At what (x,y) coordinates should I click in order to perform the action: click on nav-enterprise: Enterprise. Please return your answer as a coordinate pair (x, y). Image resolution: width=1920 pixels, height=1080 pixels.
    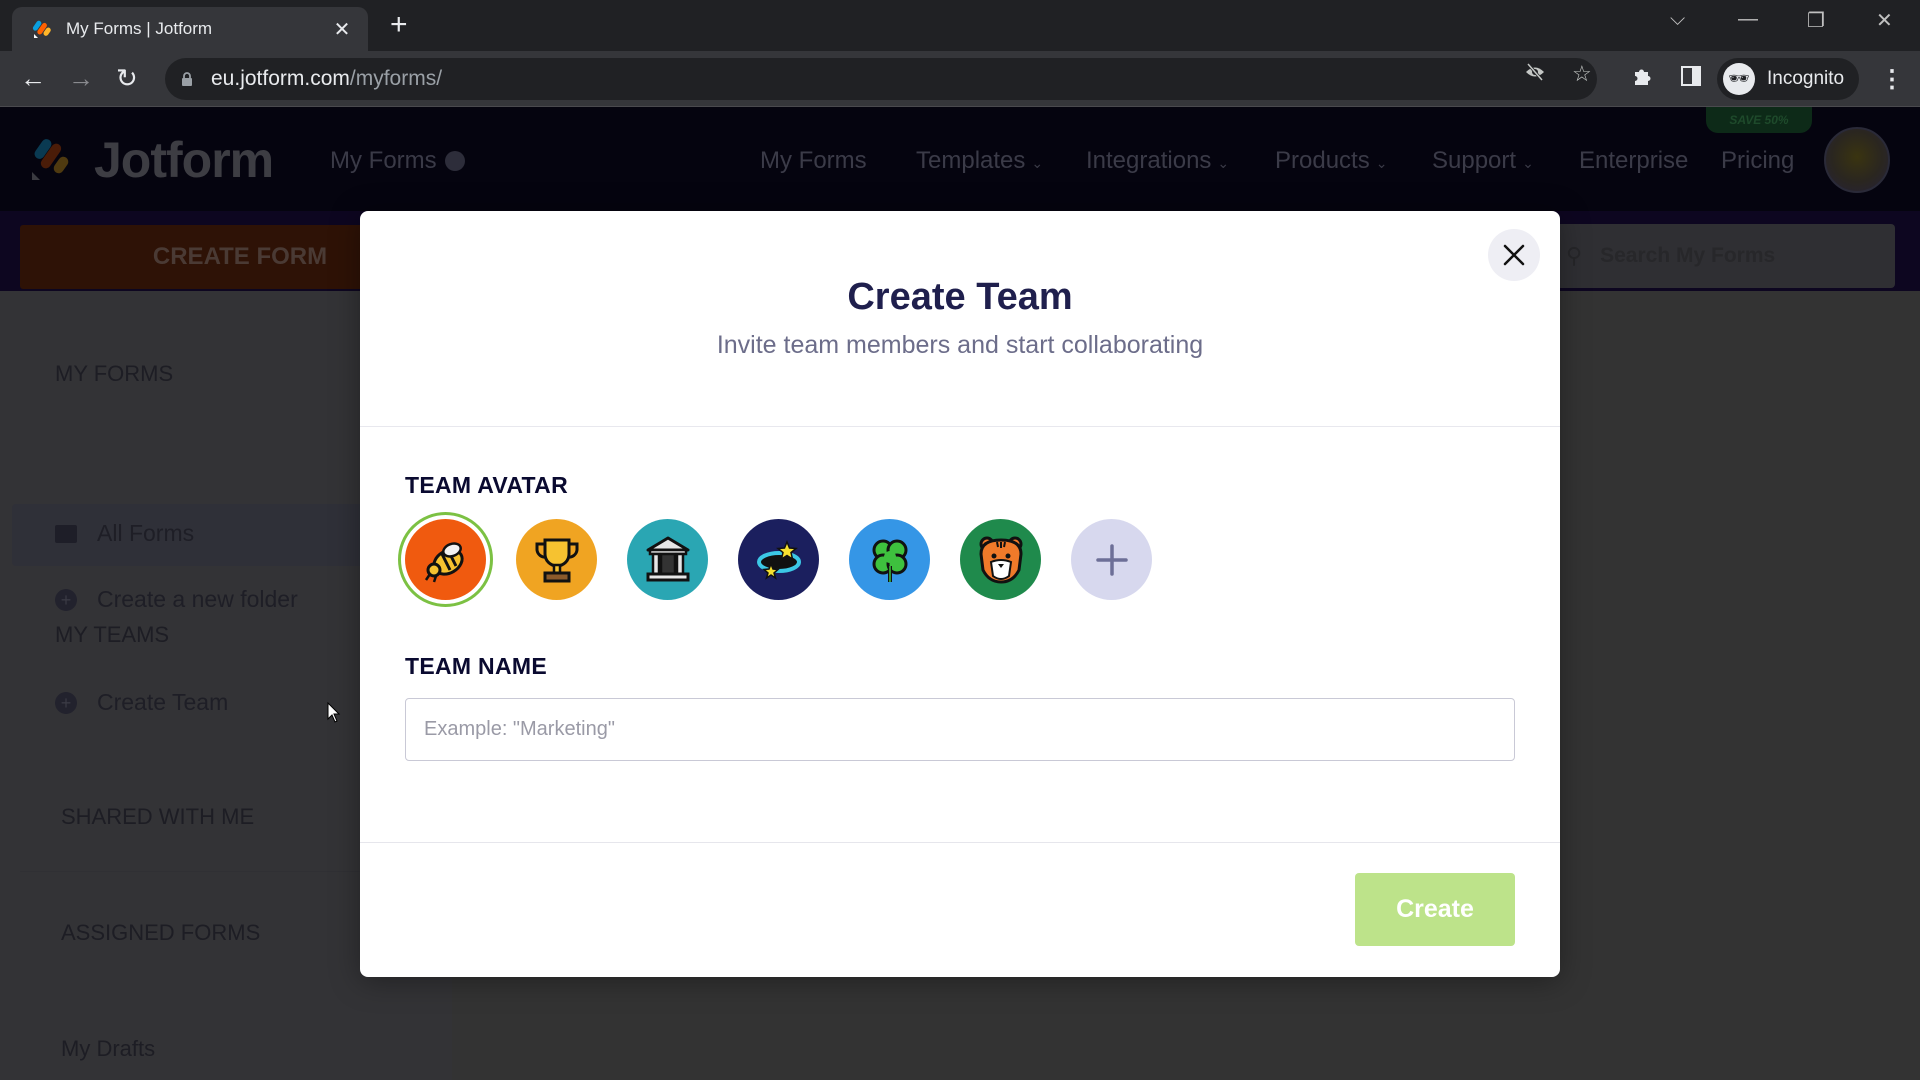
    Looking at the image, I should click on (1633, 161).